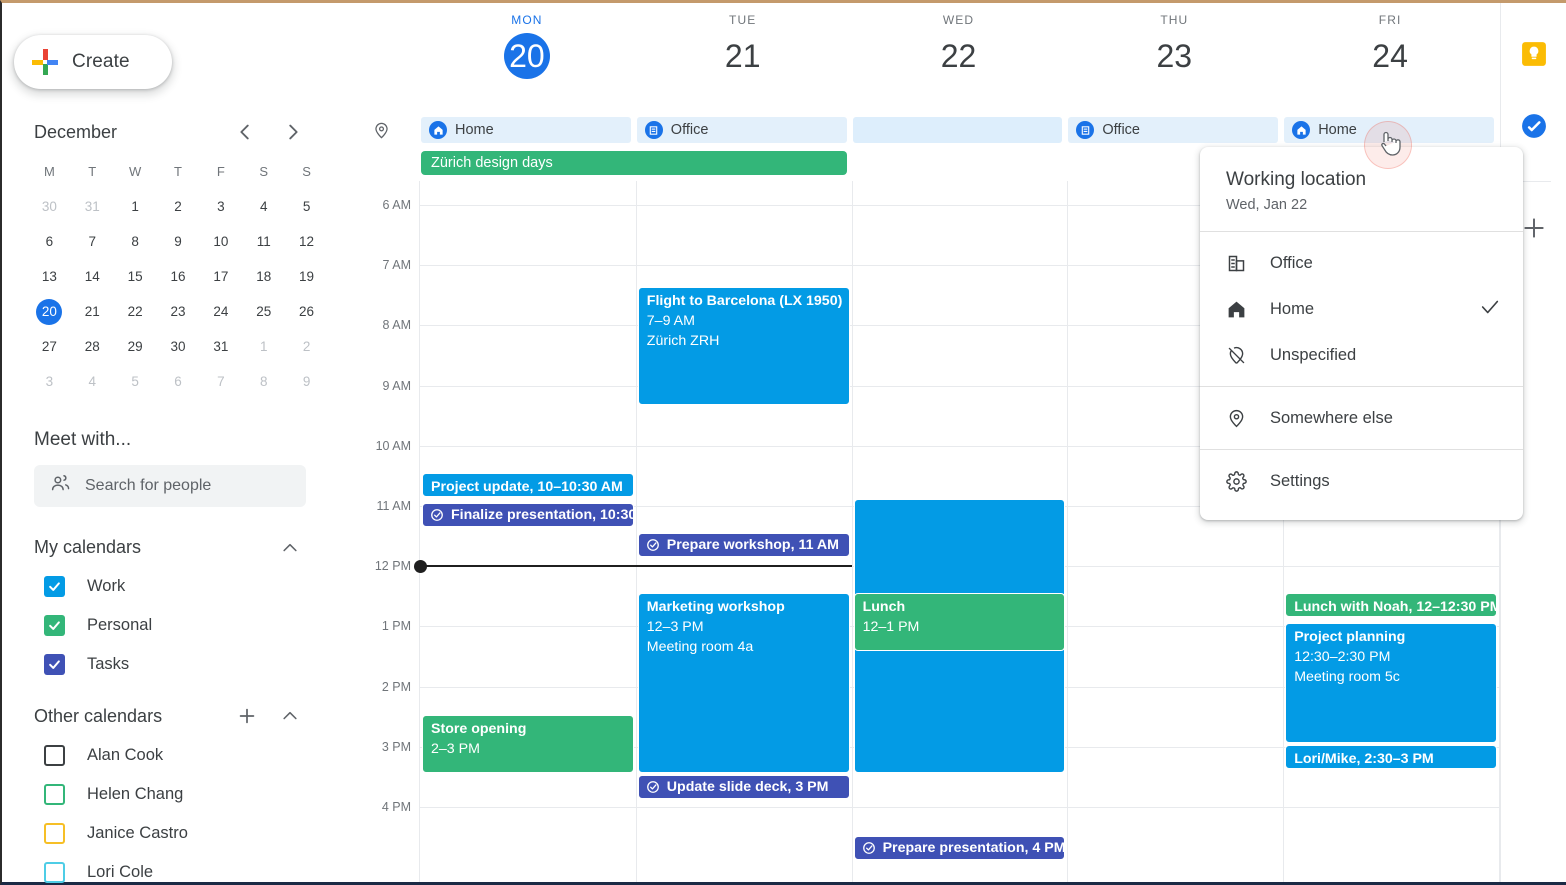 The image size is (1566, 885). Describe the element at coordinates (263, 242) in the screenshot. I see `mini-calendar-day: 11` at that location.